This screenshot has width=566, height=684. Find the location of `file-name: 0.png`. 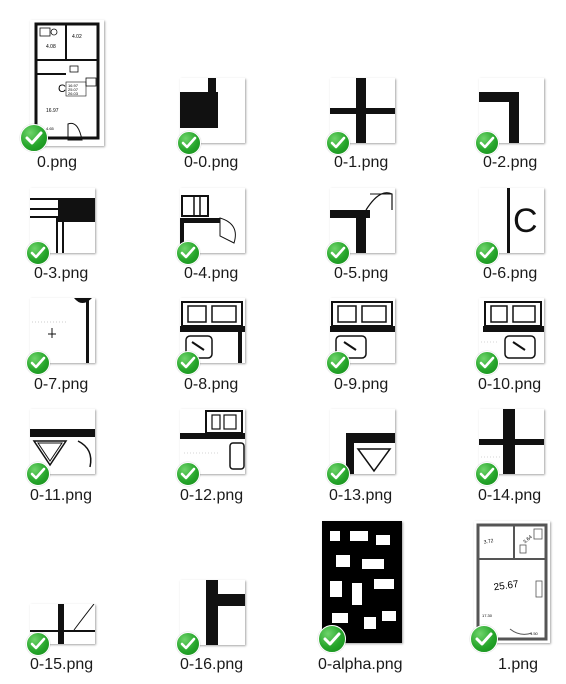

file-name: 0.png is located at coordinates (57, 162).